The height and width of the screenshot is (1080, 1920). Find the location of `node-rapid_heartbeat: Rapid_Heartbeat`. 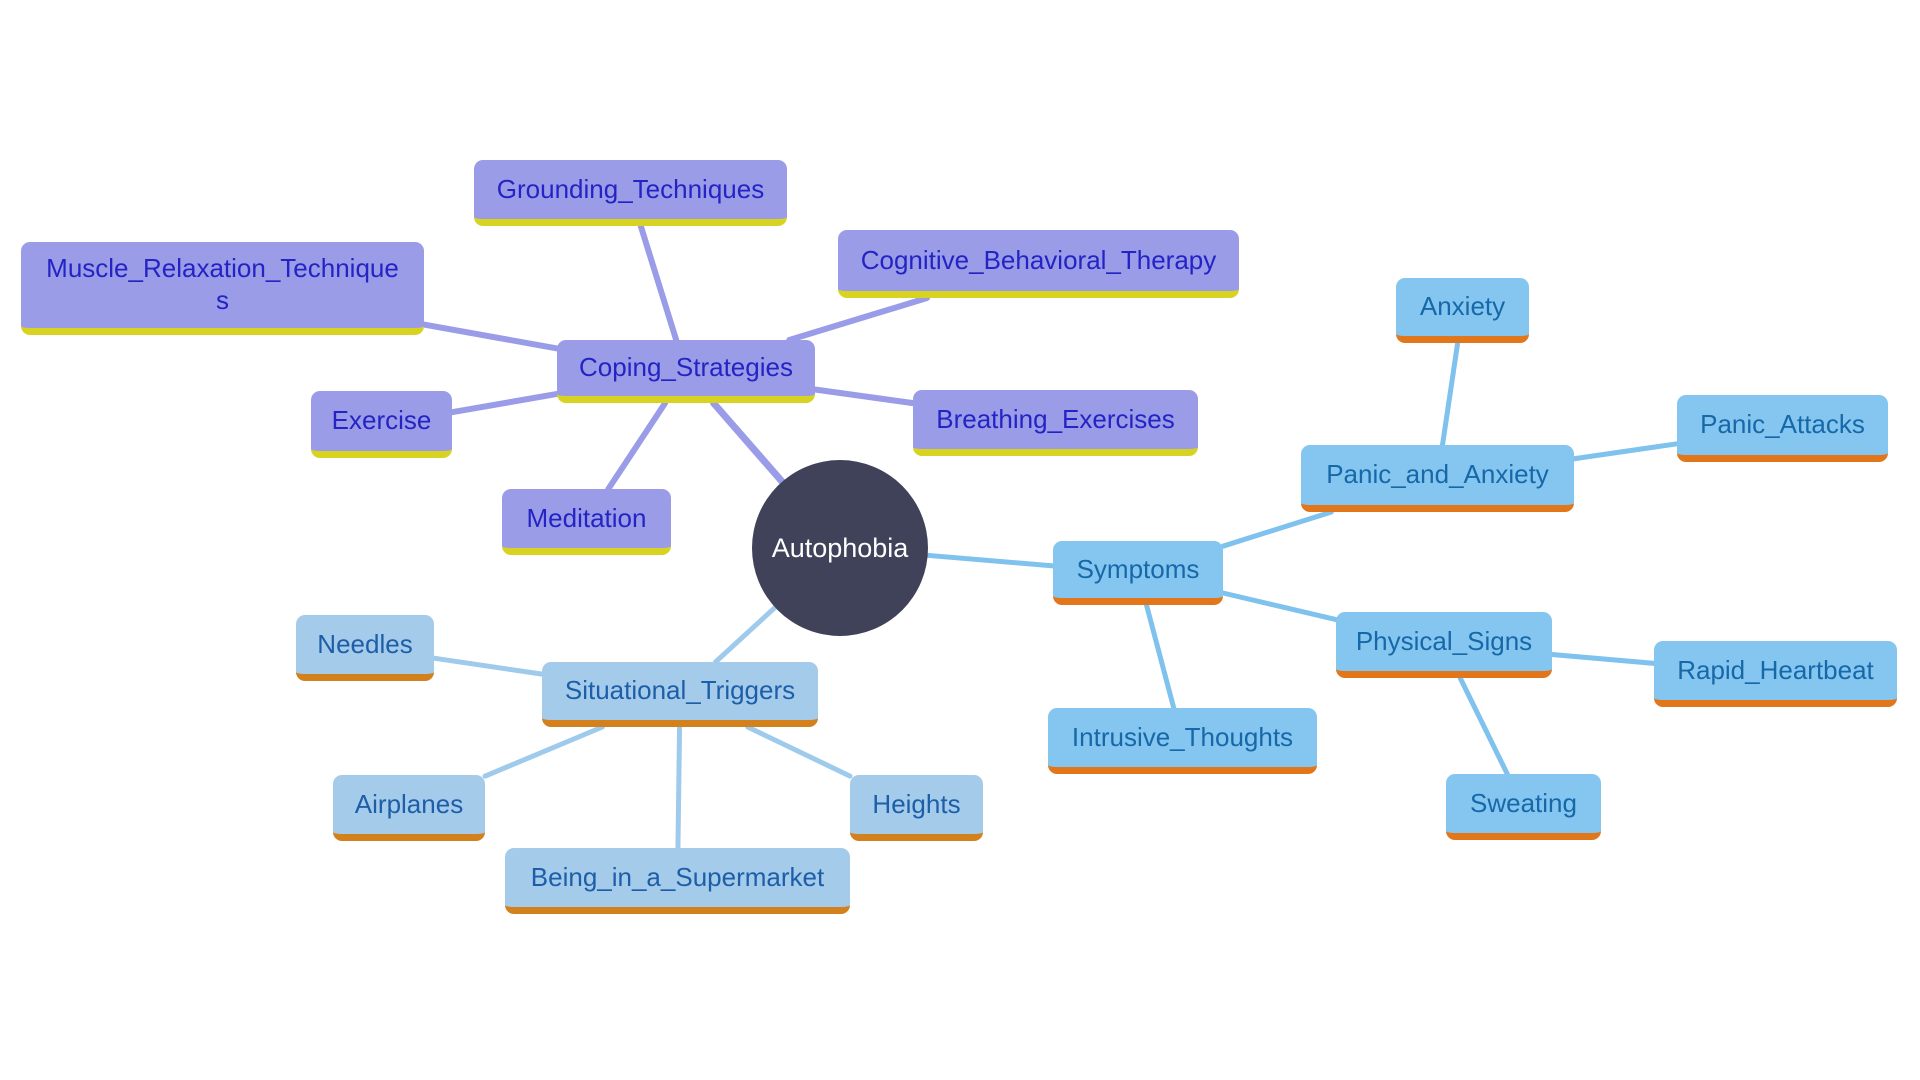

node-rapid_heartbeat: Rapid_Heartbeat is located at coordinates (1775, 674).